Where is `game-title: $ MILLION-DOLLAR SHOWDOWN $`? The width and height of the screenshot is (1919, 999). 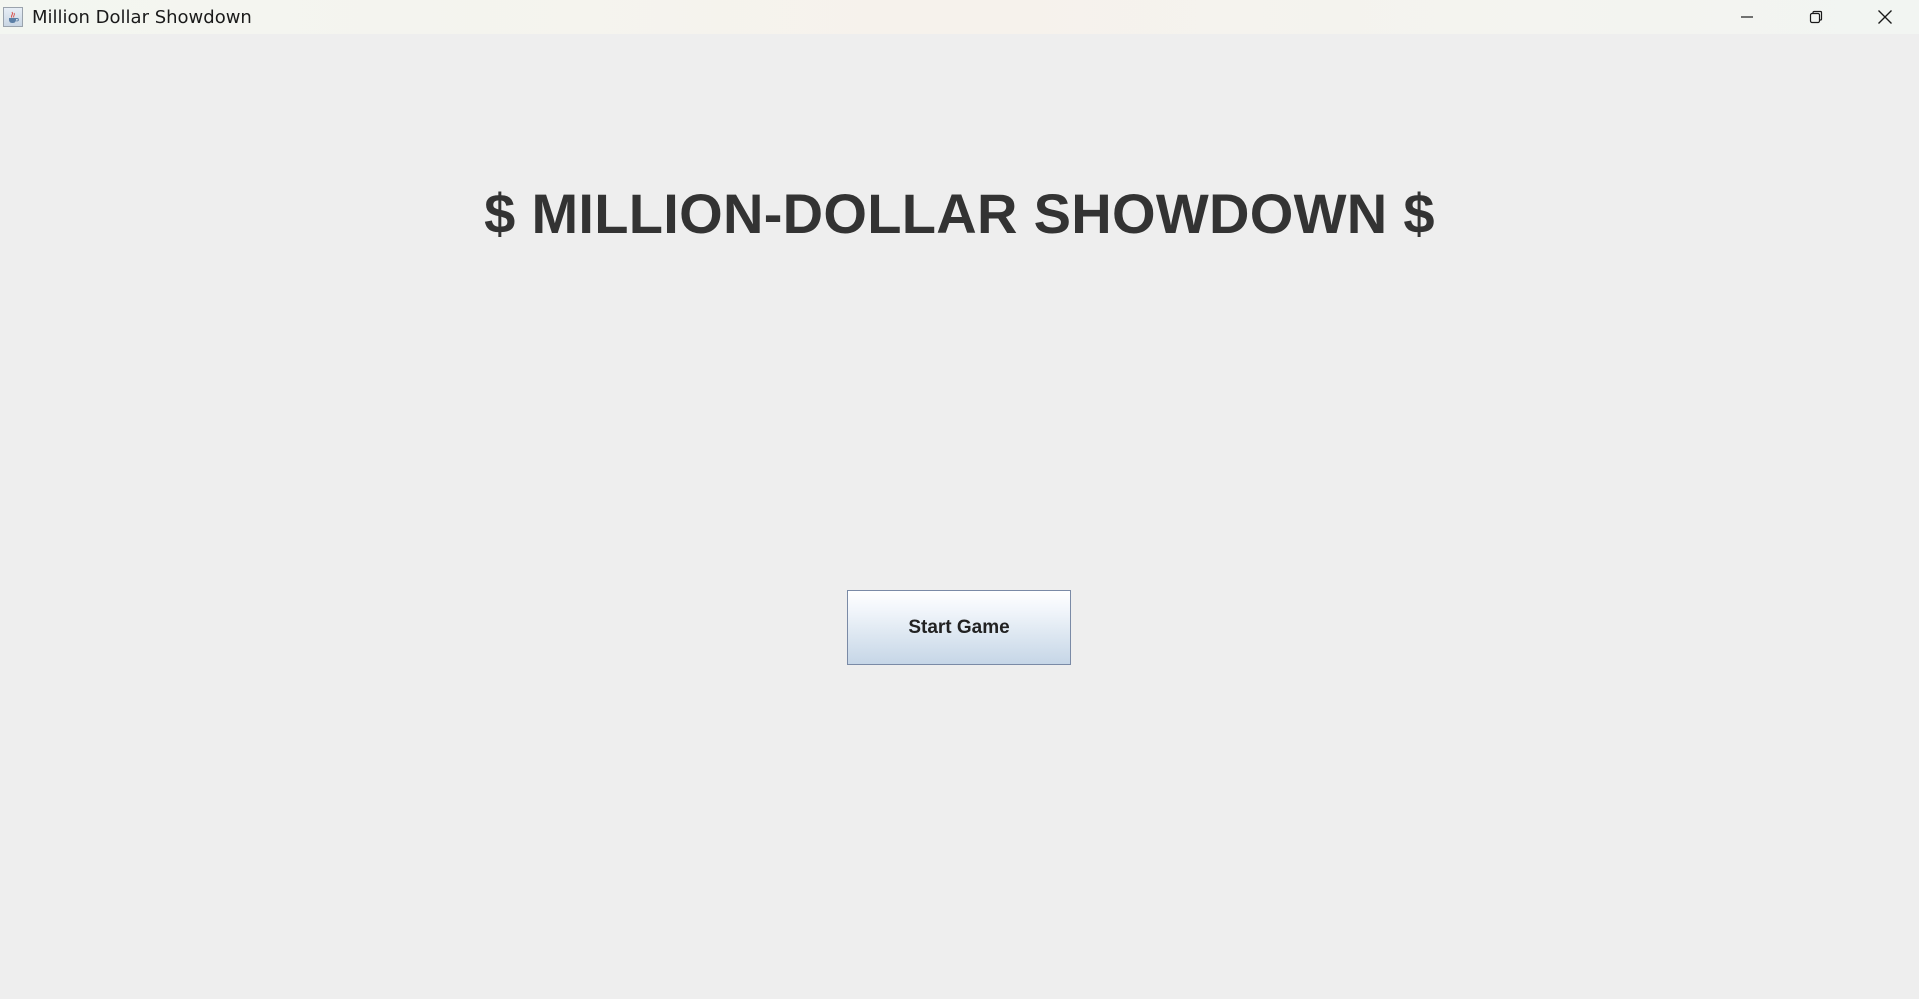
game-title: $ MILLION-DOLLAR SHOWDOWN $ is located at coordinates (959, 213).